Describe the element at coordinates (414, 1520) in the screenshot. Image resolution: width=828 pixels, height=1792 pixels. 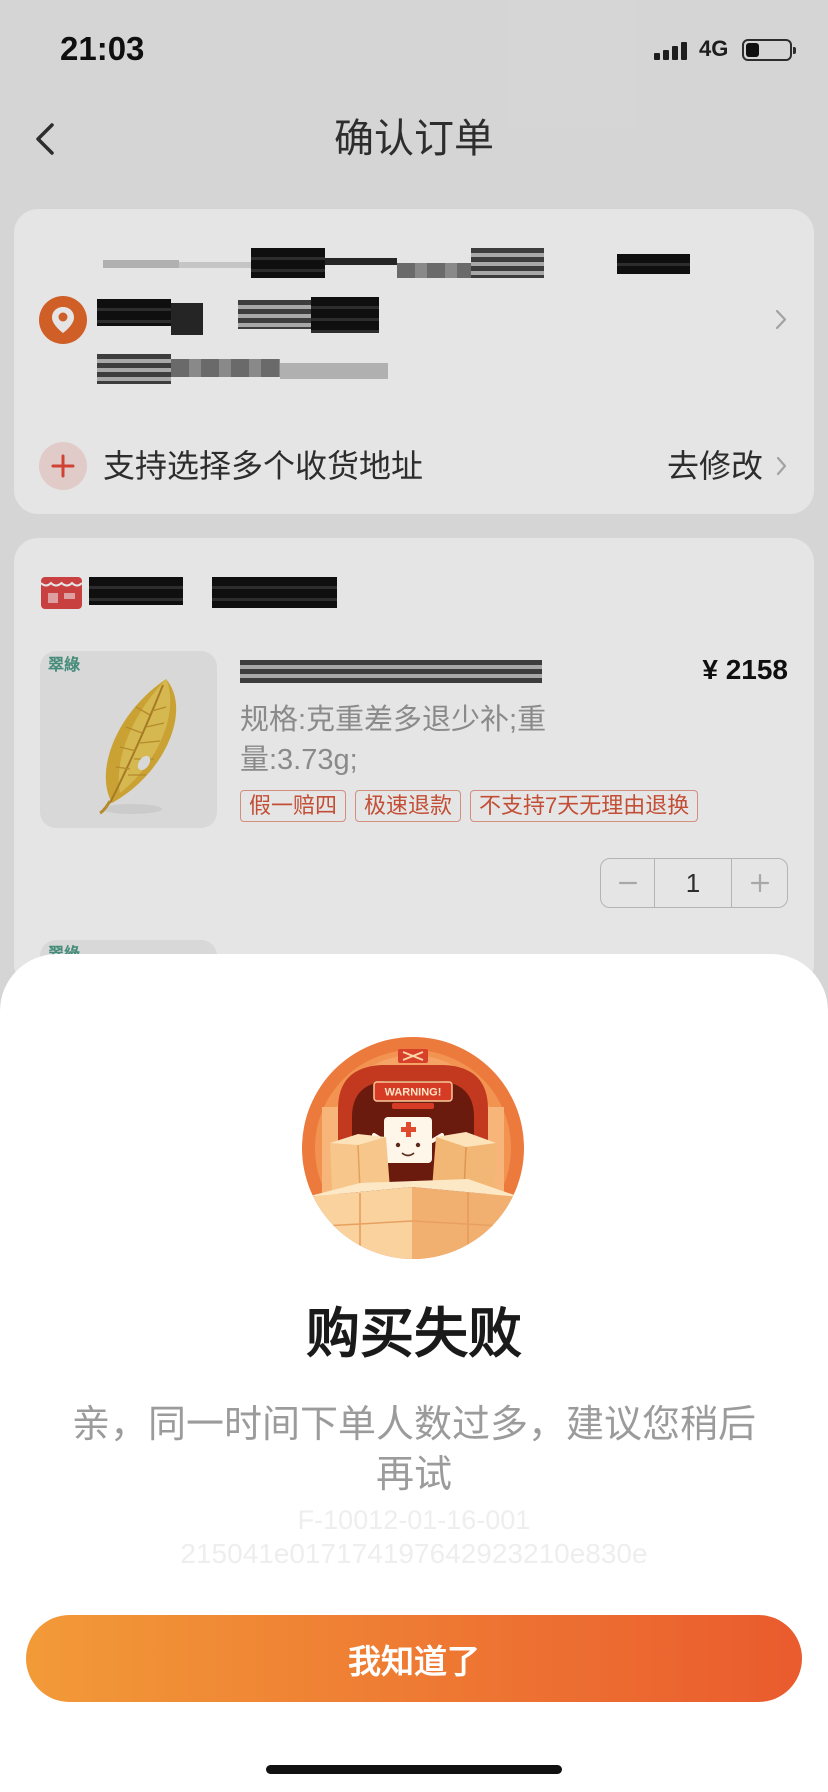
I see `error-code: F-10012-01-16-001` at that location.